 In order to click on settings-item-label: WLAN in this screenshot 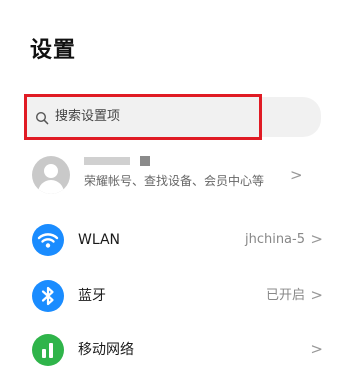, I will do `click(99, 240)`.